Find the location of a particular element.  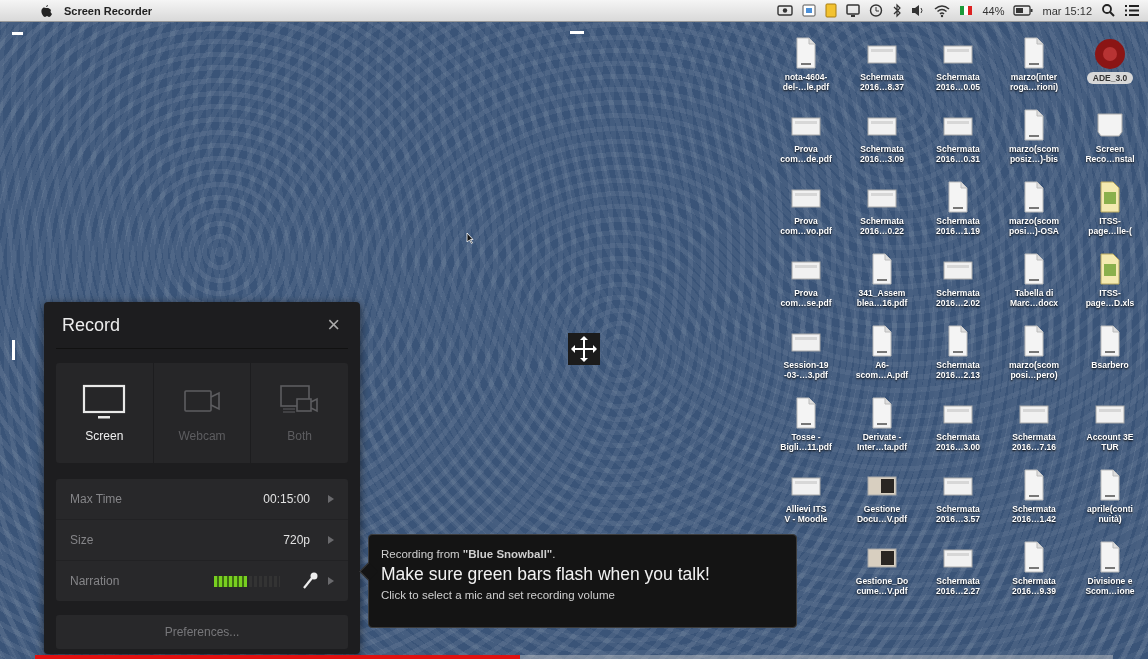

file-name: Schermata 2016…7.16 is located at coordinates (1034, 442).